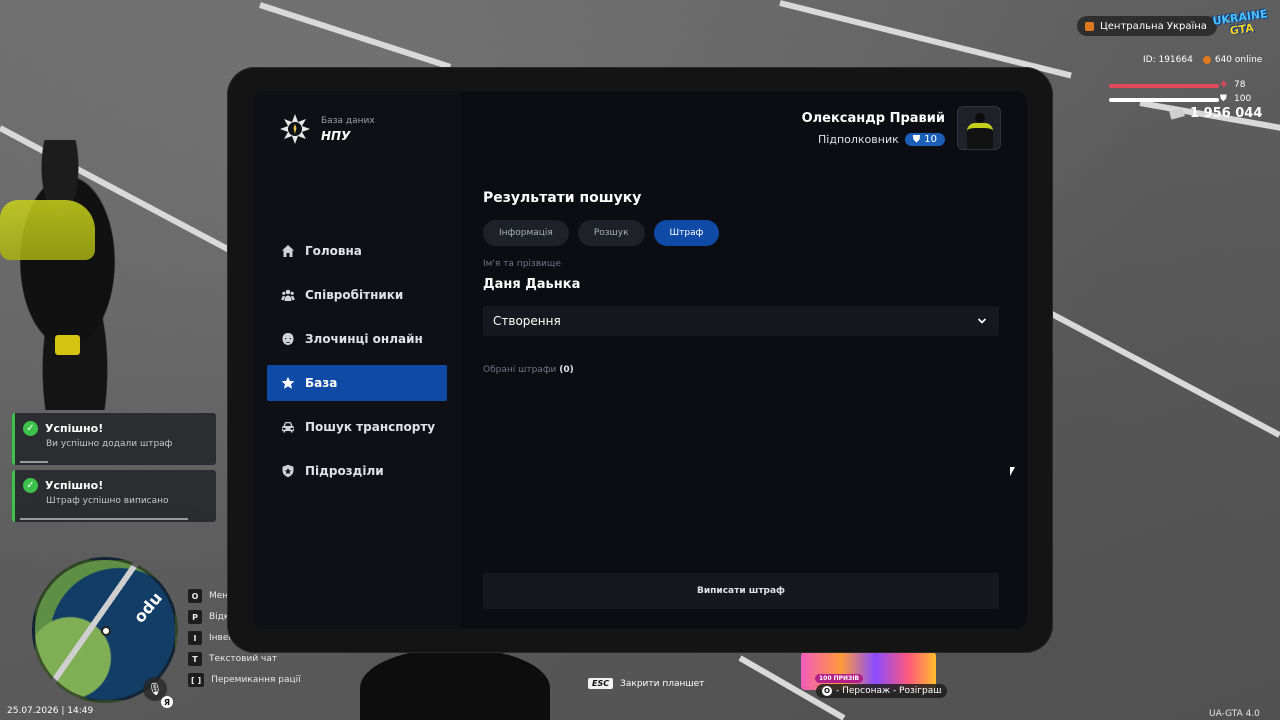 This screenshot has height=720, width=1280. Describe the element at coordinates (527, 321) in the screenshot. I see `fine-type-value: Створення` at that location.